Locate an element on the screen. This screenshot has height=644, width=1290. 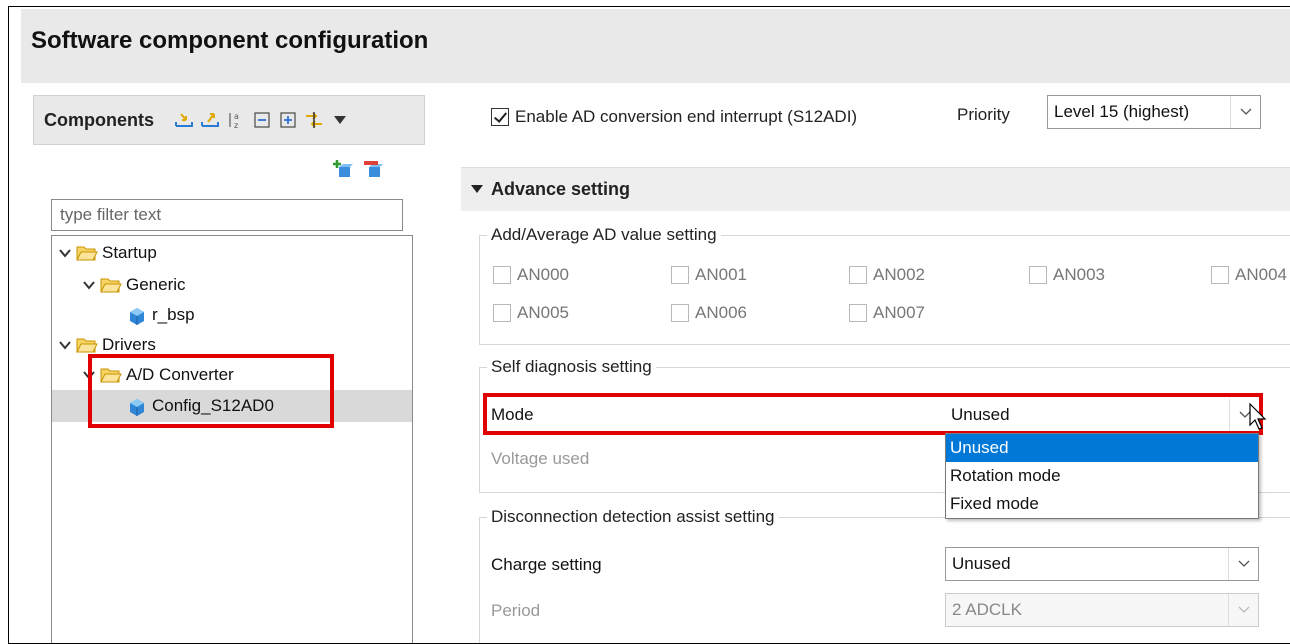
priority-value: Level 15 (highest) is located at coordinates (1122, 111).